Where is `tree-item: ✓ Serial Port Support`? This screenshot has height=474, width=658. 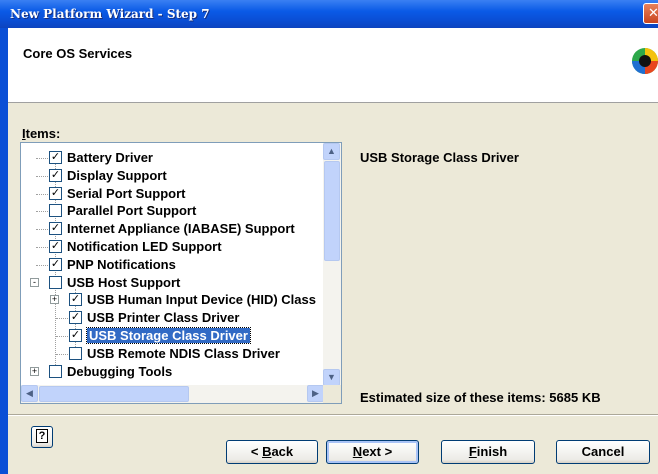 tree-item: ✓ Serial Port Support is located at coordinates (172, 193).